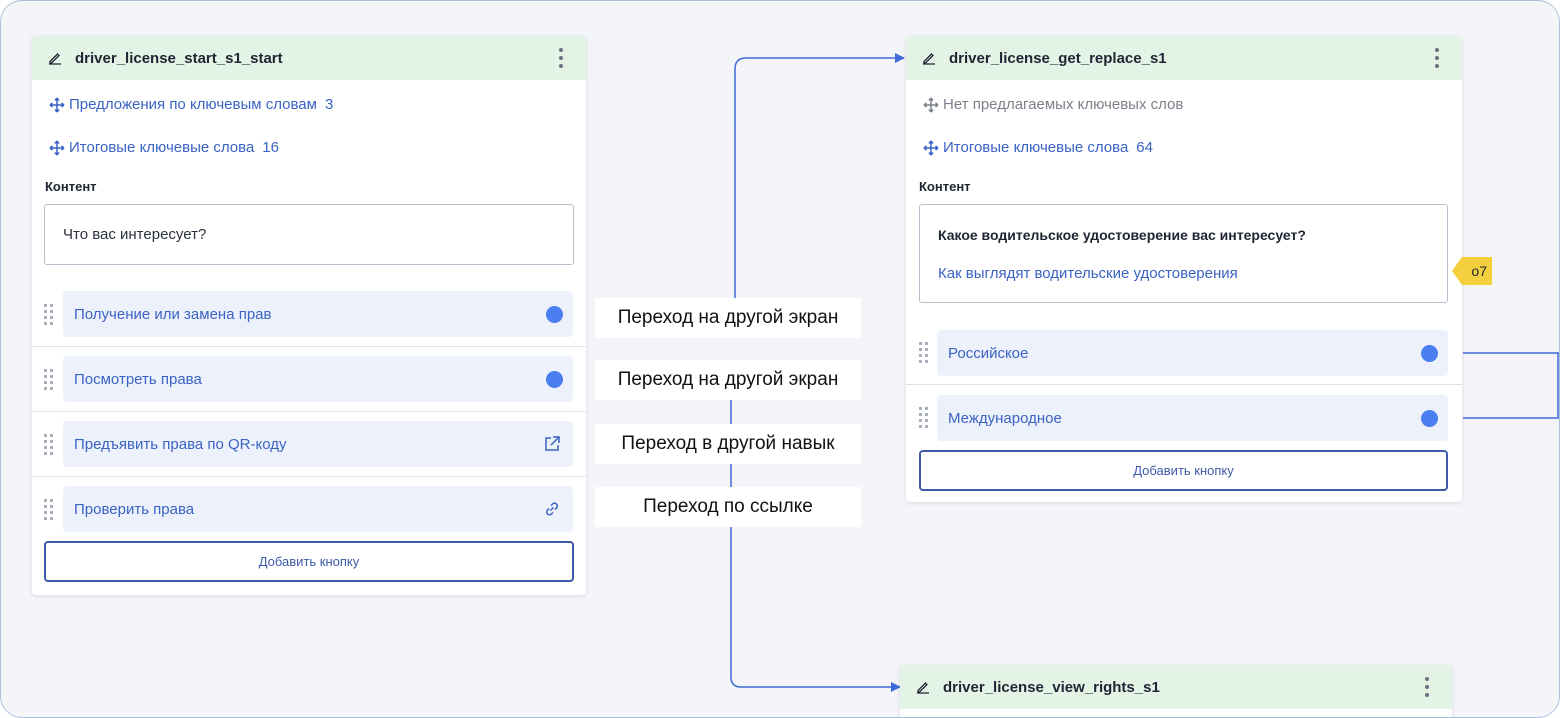 Image resolution: width=1560 pixels, height=718 pixels. I want to click on final-keywords-count: 64, so click(1144, 147).